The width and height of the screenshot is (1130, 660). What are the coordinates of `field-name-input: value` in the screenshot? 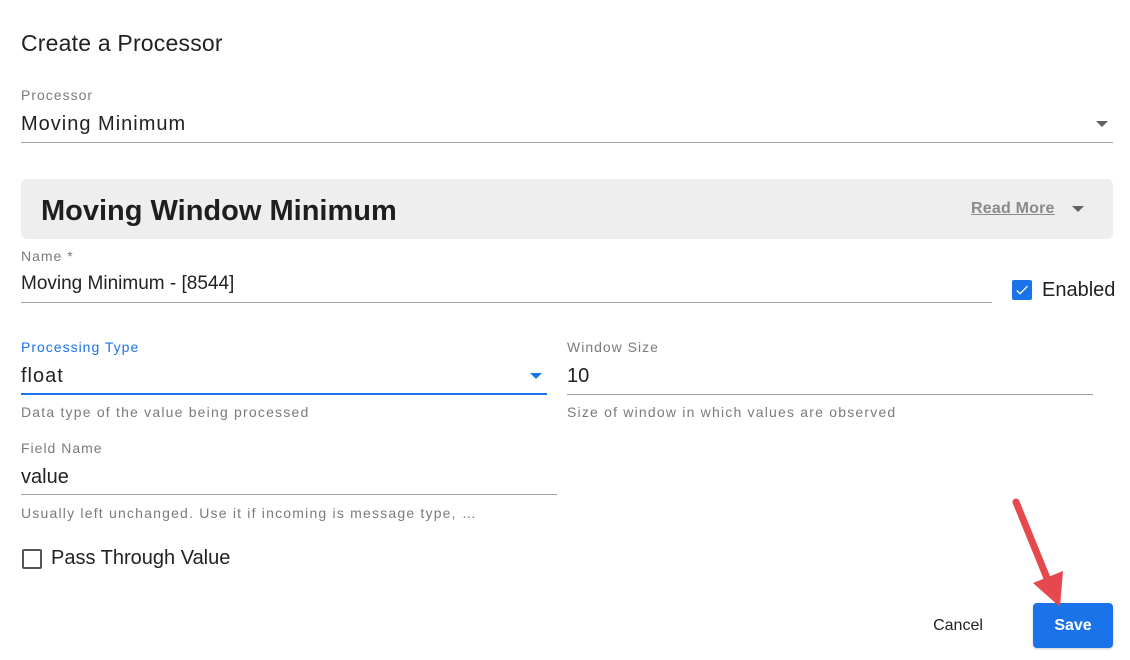 It's located at (45, 477).